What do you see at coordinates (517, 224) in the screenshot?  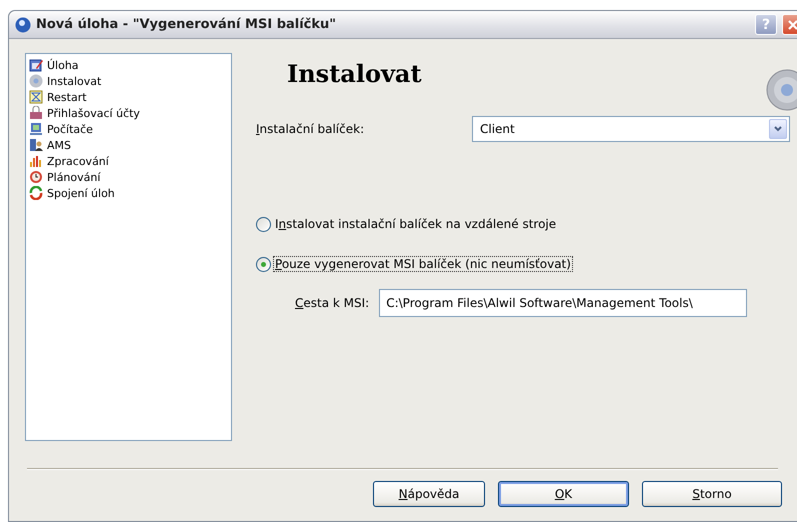 I see `install-option-radio: Instalovat instalační balíček na vzdálené stroje` at bounding box center [517, 224].